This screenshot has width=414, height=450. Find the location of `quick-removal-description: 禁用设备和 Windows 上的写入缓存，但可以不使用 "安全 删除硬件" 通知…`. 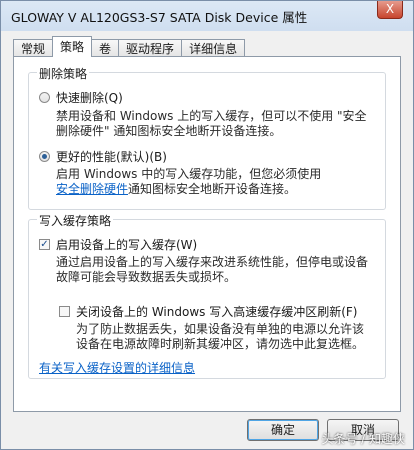

quick-removal-description: 禁用设备和 Windows 上的写入缓存，但可以不使用 "安全 删除硬件" 通知… is located at coordinates (221, 124).